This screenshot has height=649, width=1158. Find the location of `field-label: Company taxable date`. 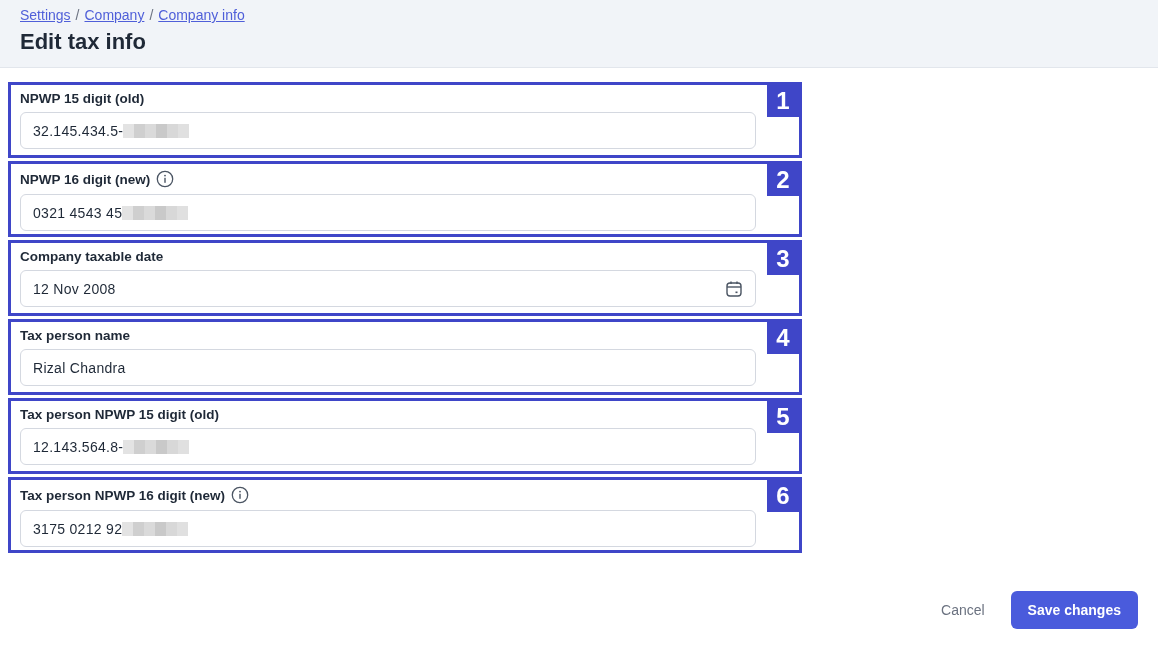

field-label: Company taxable date is located at coordinates (92, 256).